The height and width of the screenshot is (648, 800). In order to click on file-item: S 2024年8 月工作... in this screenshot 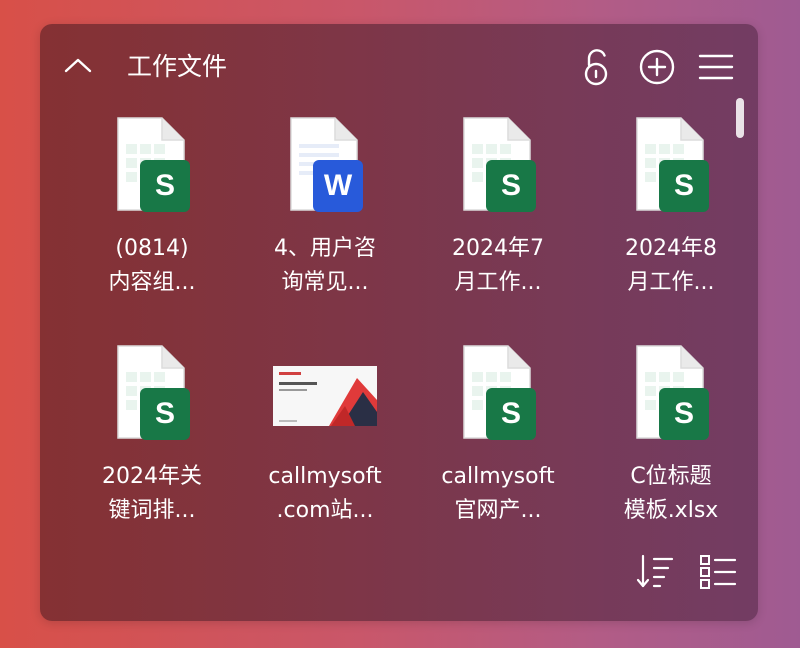, I will do `click(671, 214)`.